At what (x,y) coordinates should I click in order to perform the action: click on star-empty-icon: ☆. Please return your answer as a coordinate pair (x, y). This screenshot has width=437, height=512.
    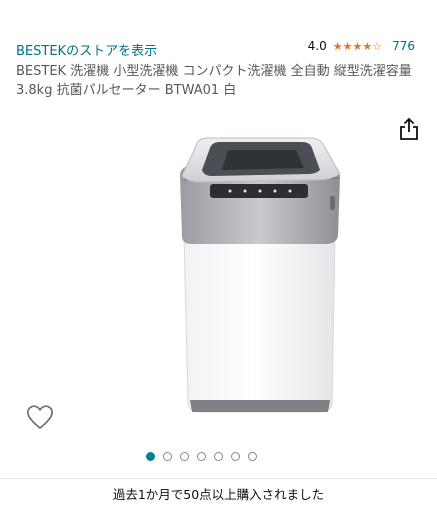
    Looking at the image, I should click on (377, 46).